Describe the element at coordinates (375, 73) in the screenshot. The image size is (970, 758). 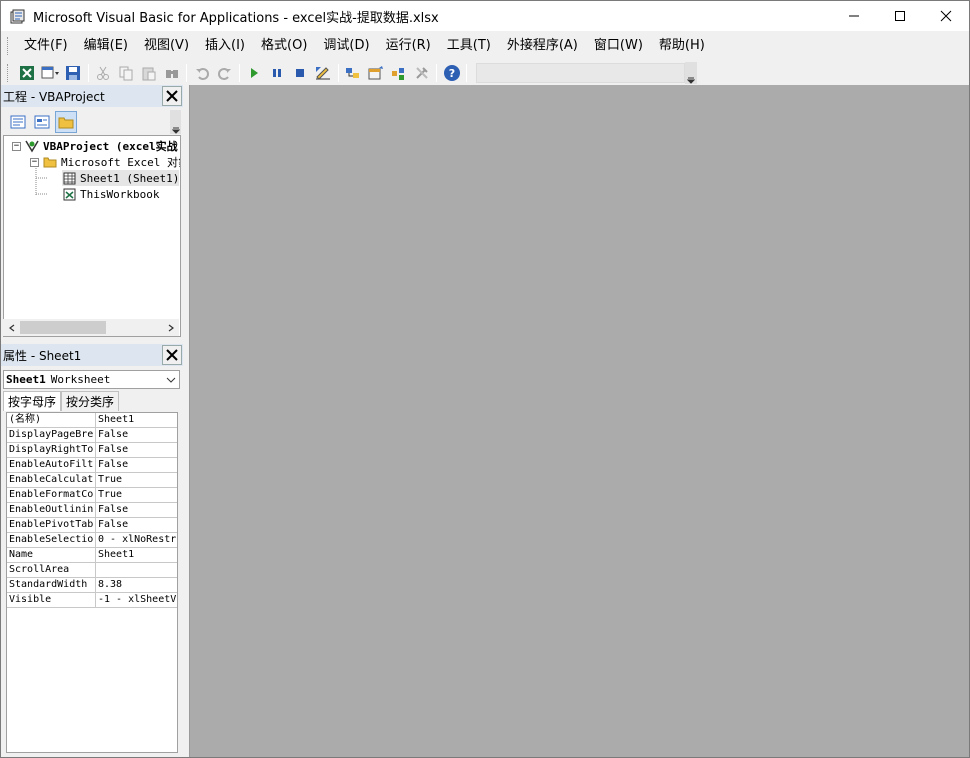
I see `properties-window-icon` at that location.